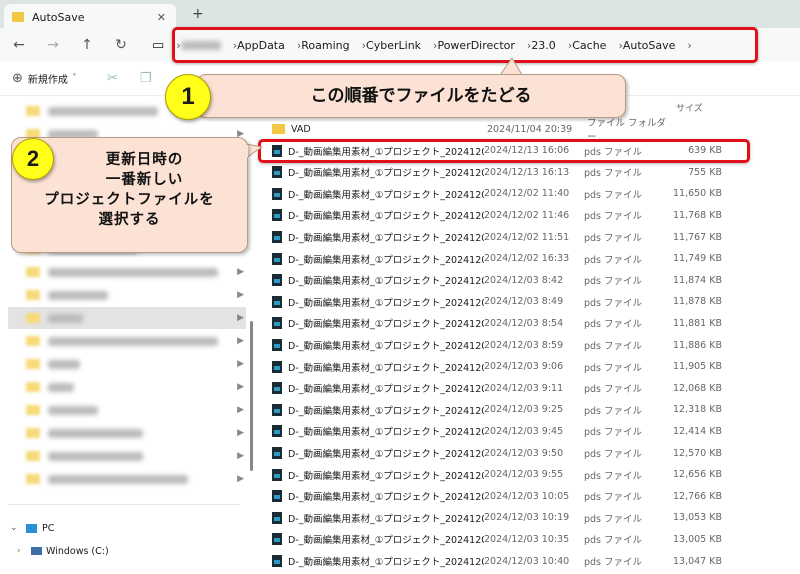  I want to click on callout-2-pointer, so click(254, 151).